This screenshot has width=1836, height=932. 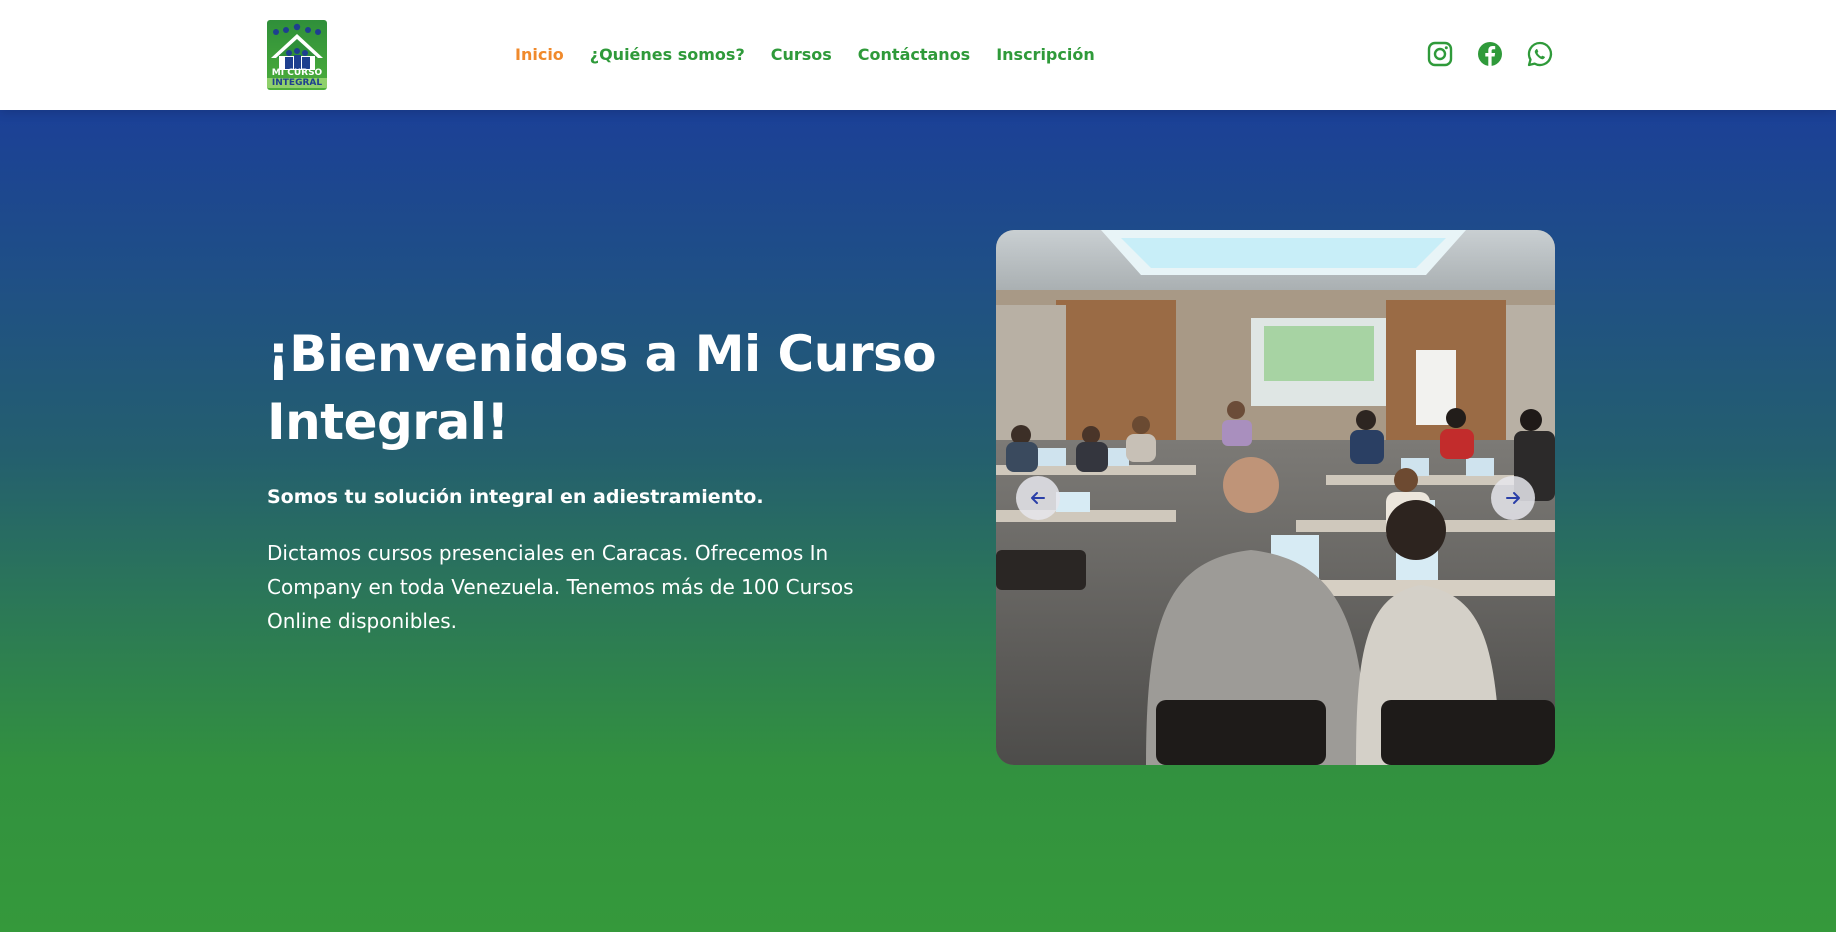 What do you see at coordinates (297, 55) in the screenshot?
I see `brand-logo: MI CURSO INTEGRAL` at bounding box center [297, 55].